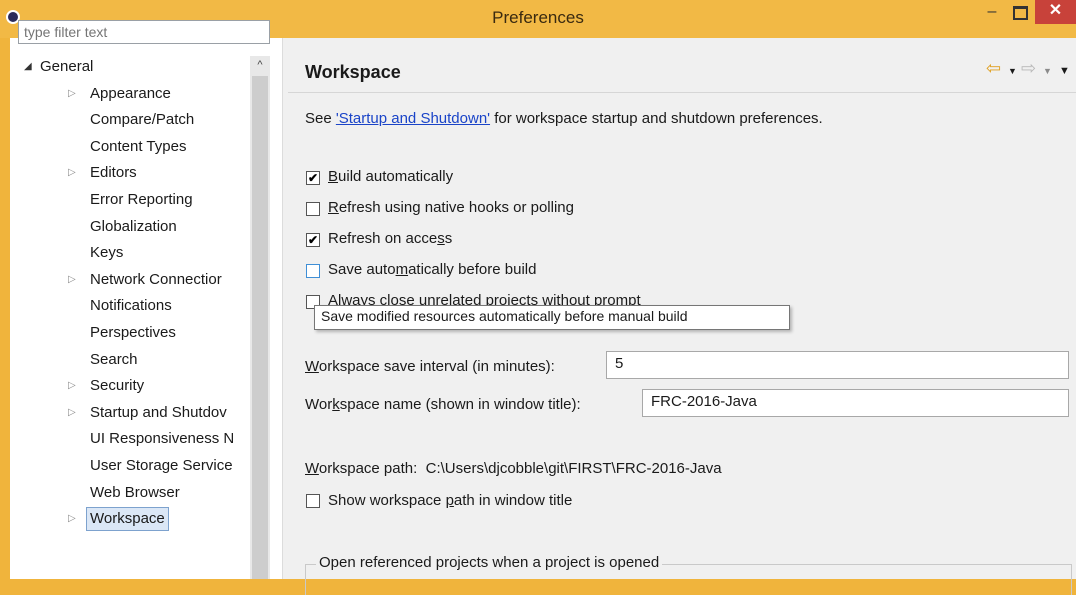 The height and width of the screenshot is (595, 1076). What do you see at coordinates (451, 207) in the screenshot?
I see `option-label: Refresh using native hooks or polling` at bounding box center [451, 207].